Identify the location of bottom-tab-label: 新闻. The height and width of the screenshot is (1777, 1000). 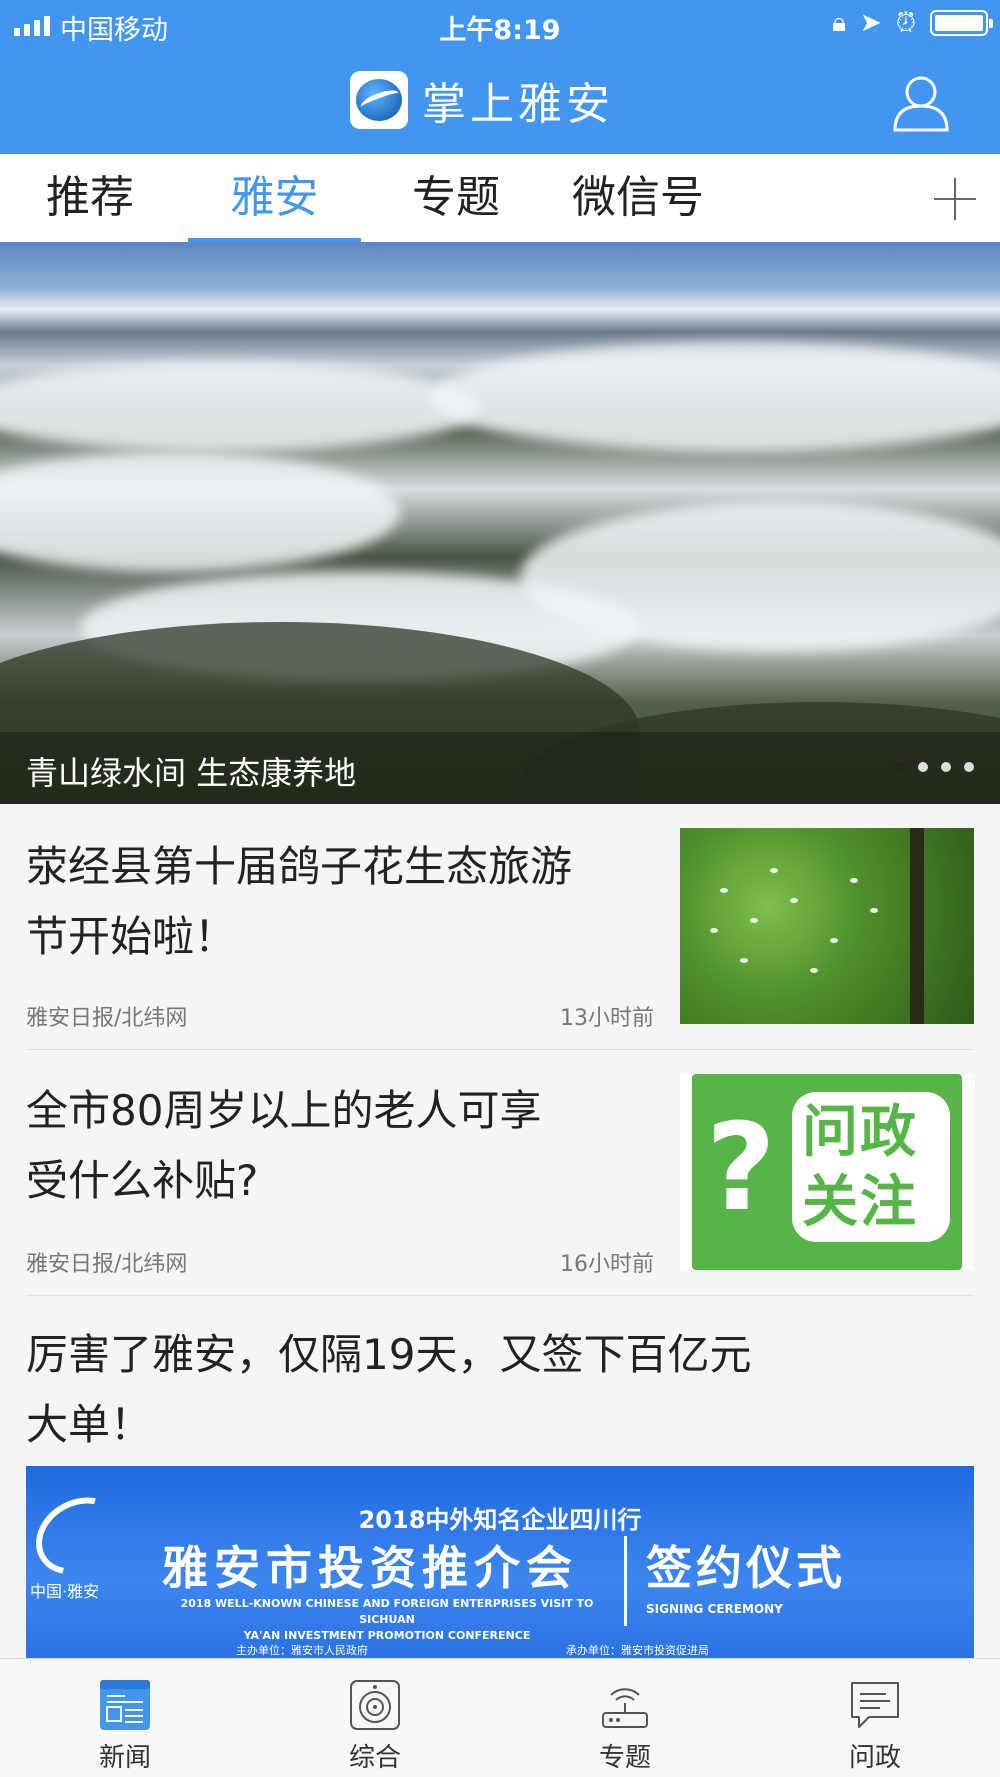
(124, 1758).